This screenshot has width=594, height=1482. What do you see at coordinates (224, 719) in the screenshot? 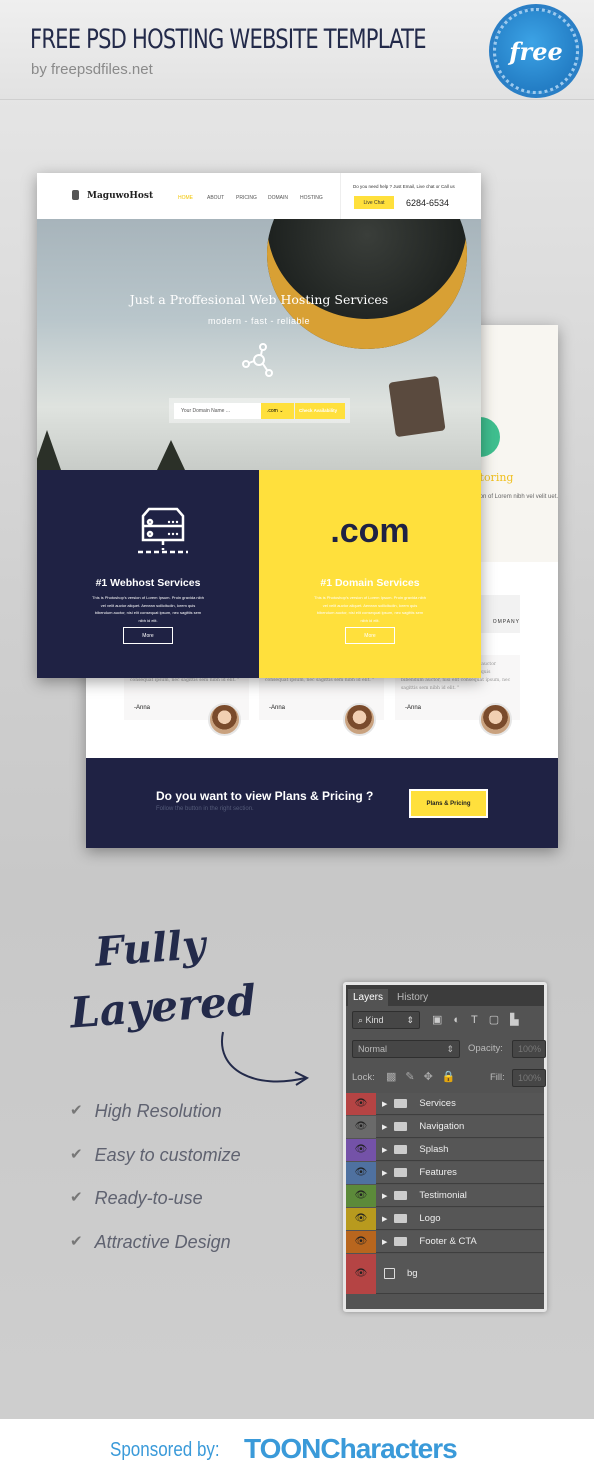
I see `avatar` at bounding box center [224, 719].